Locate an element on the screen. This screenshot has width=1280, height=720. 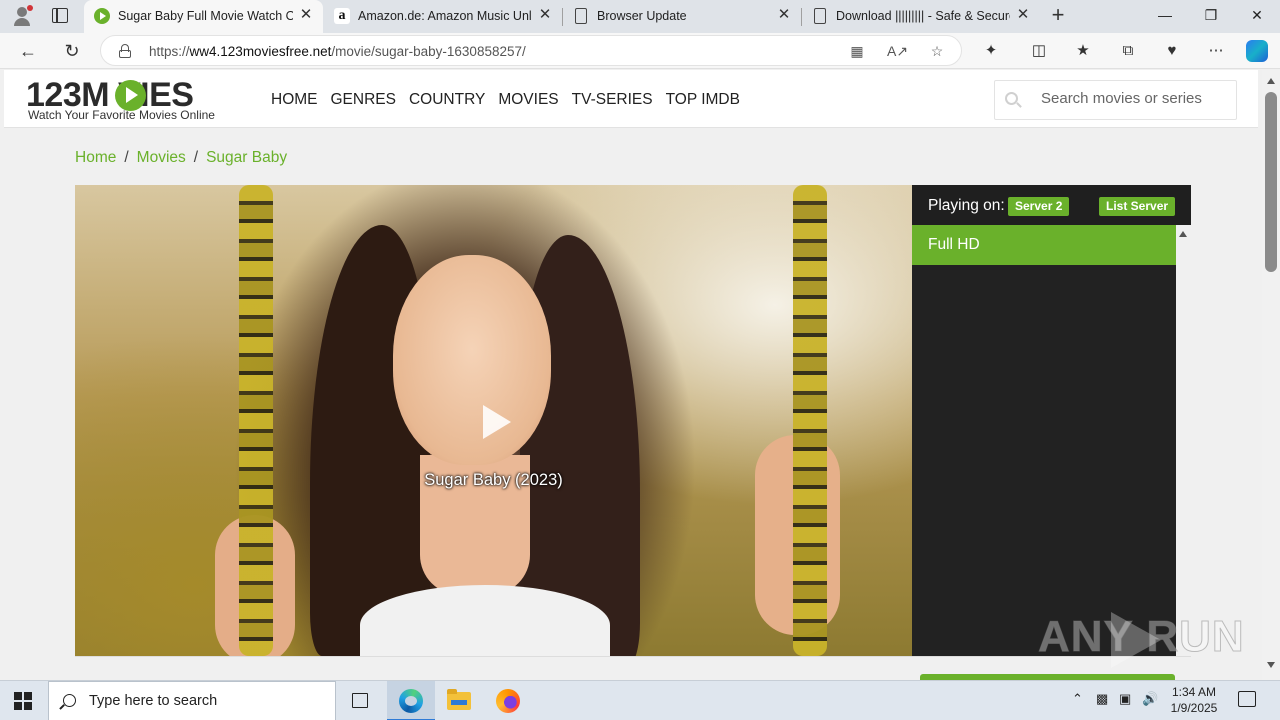
logo-play-icon is located at coordinates (130, 95).